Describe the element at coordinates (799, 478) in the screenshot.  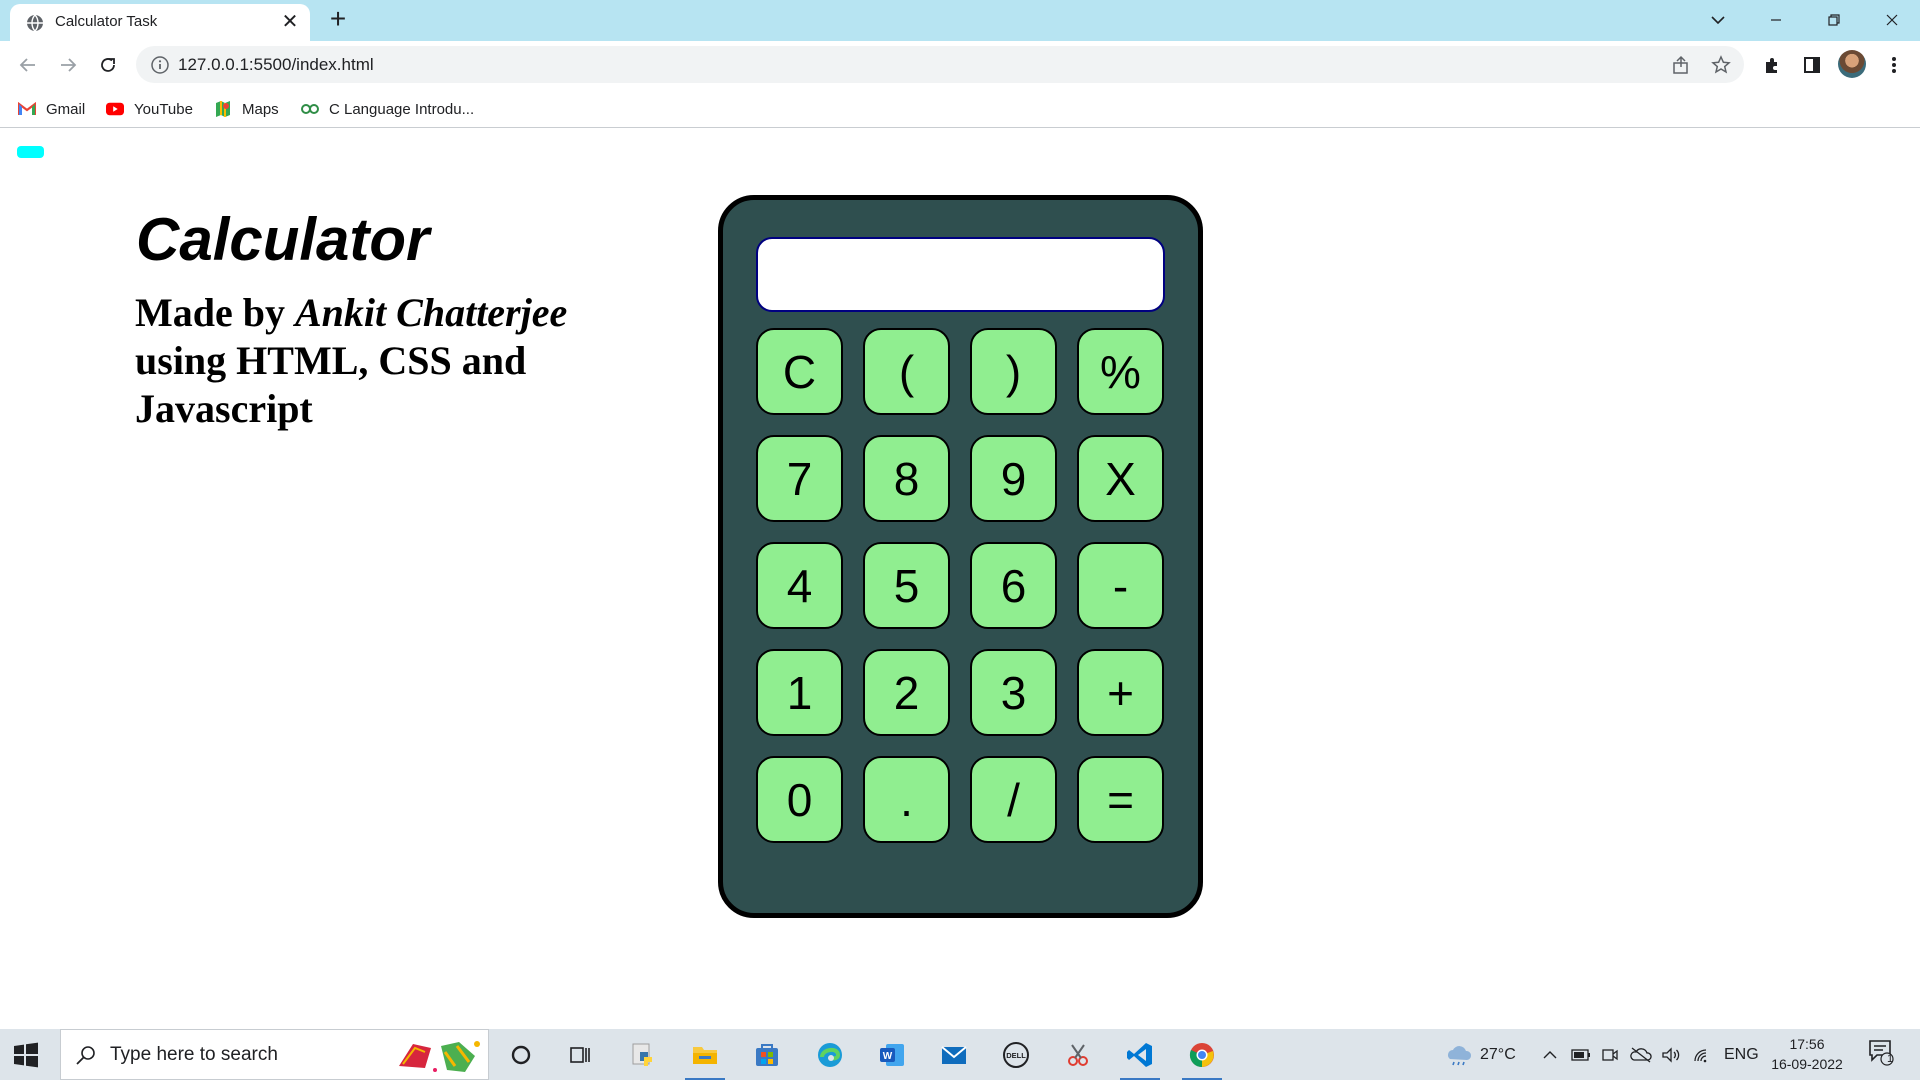
I see `key-7: 7` at that location.